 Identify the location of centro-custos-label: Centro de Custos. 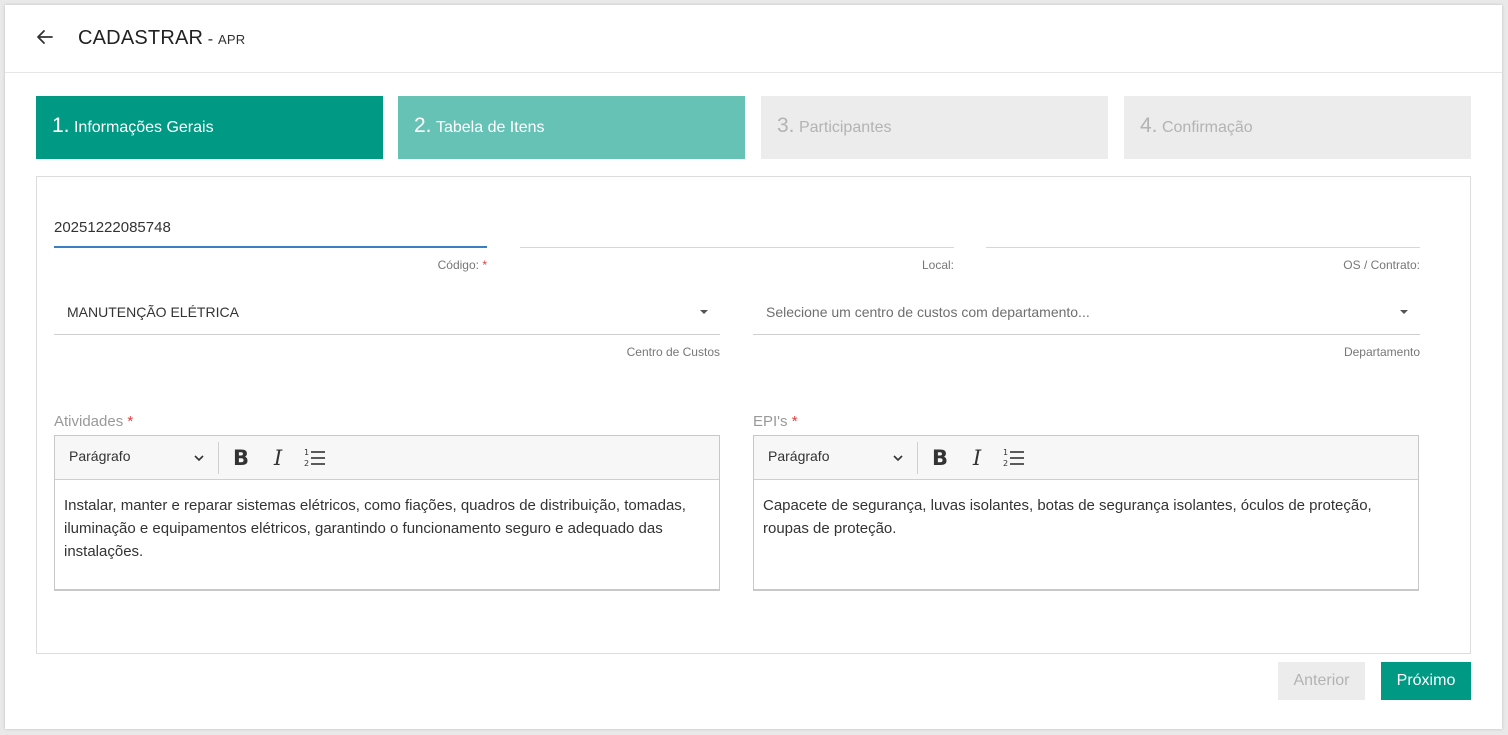
(673, 352).